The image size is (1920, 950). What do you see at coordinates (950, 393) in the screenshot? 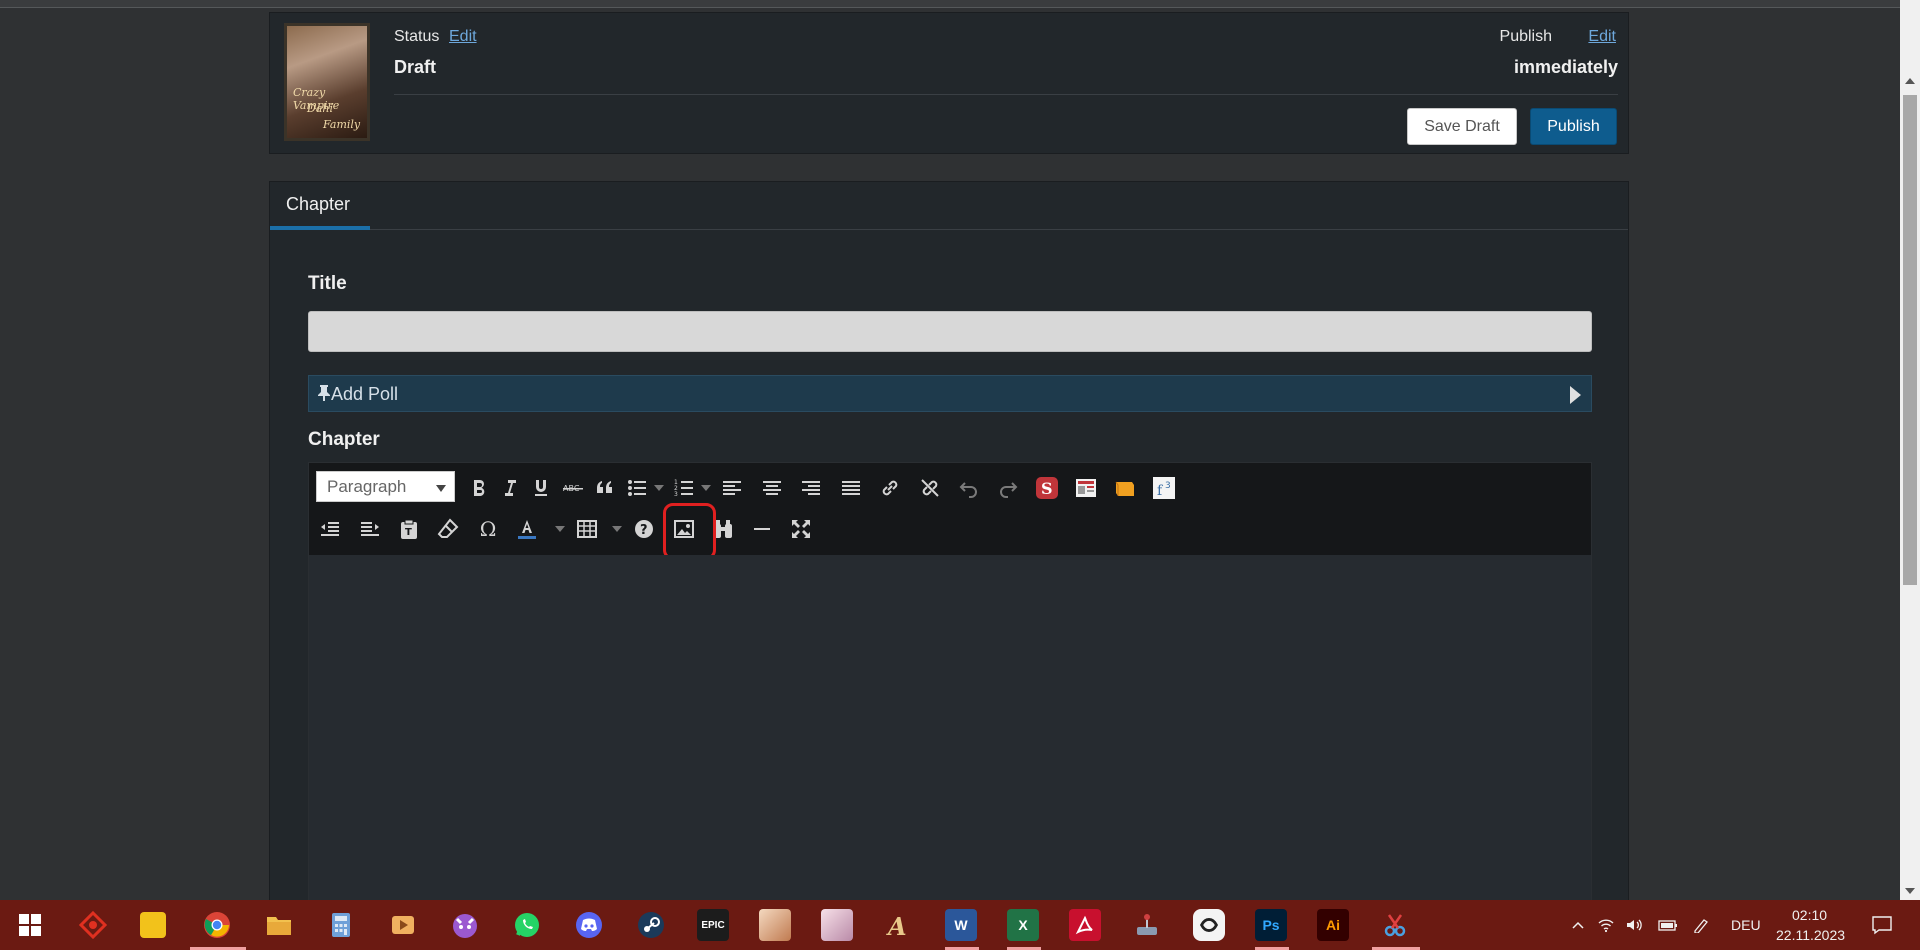
I see `add-poll-toggle: Add Poll` at bounding box center [950, 393].